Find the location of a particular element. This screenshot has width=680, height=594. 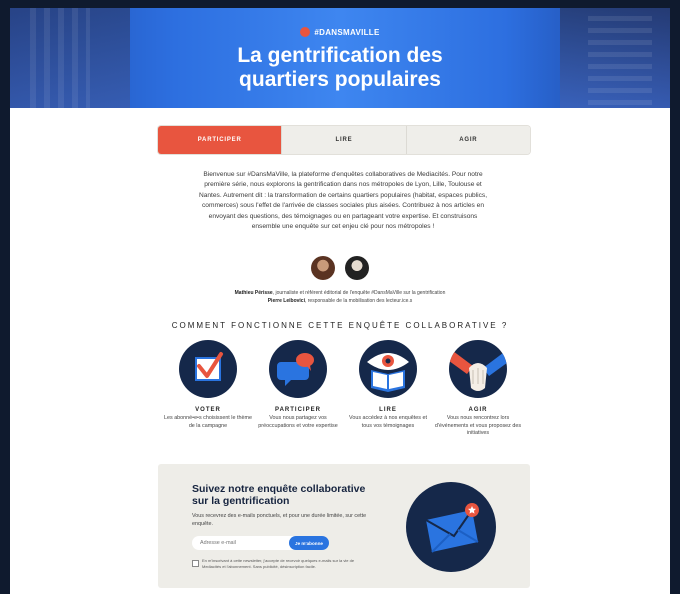

tab-participer: PARTICIPER is located at coordinates (220, 140).